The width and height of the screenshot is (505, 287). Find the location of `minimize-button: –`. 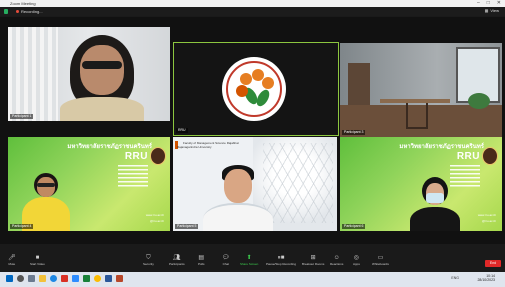

minimize-button: – is located at coordinates (478, 3).